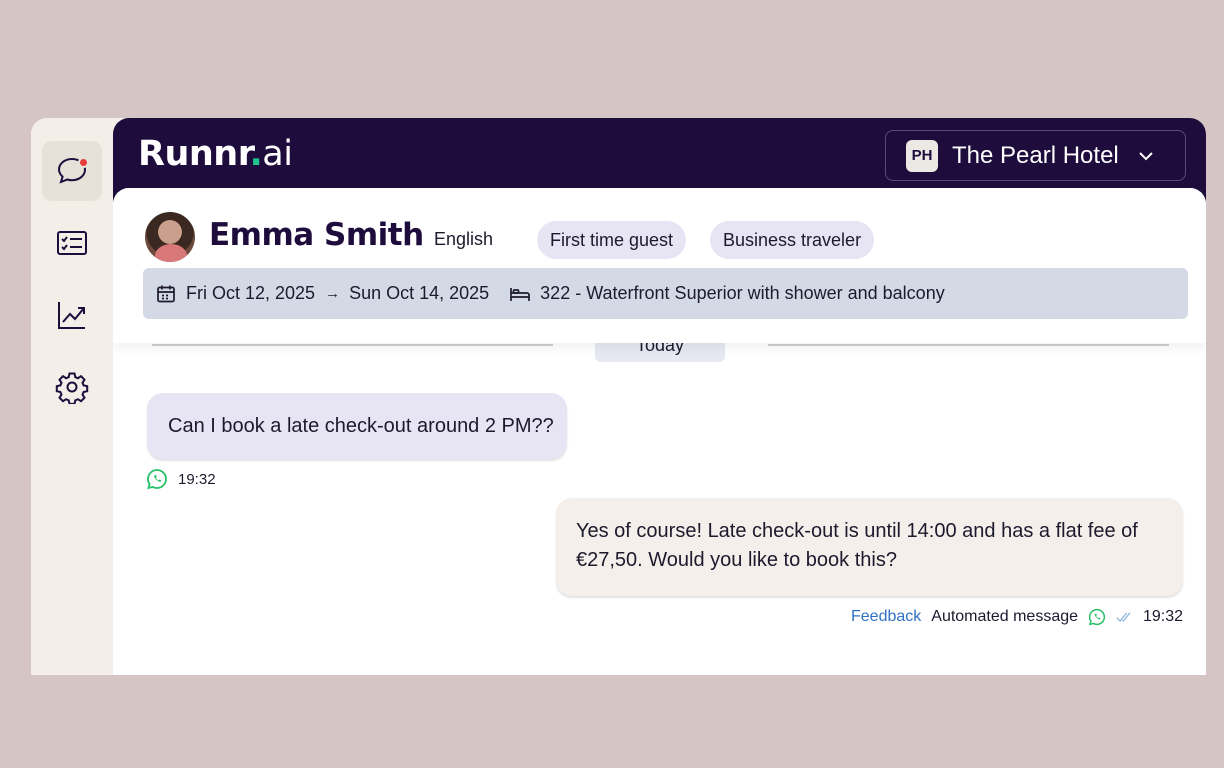 The image size is (1224, 768). I want to click on calendar-icon, so click(166, 293).